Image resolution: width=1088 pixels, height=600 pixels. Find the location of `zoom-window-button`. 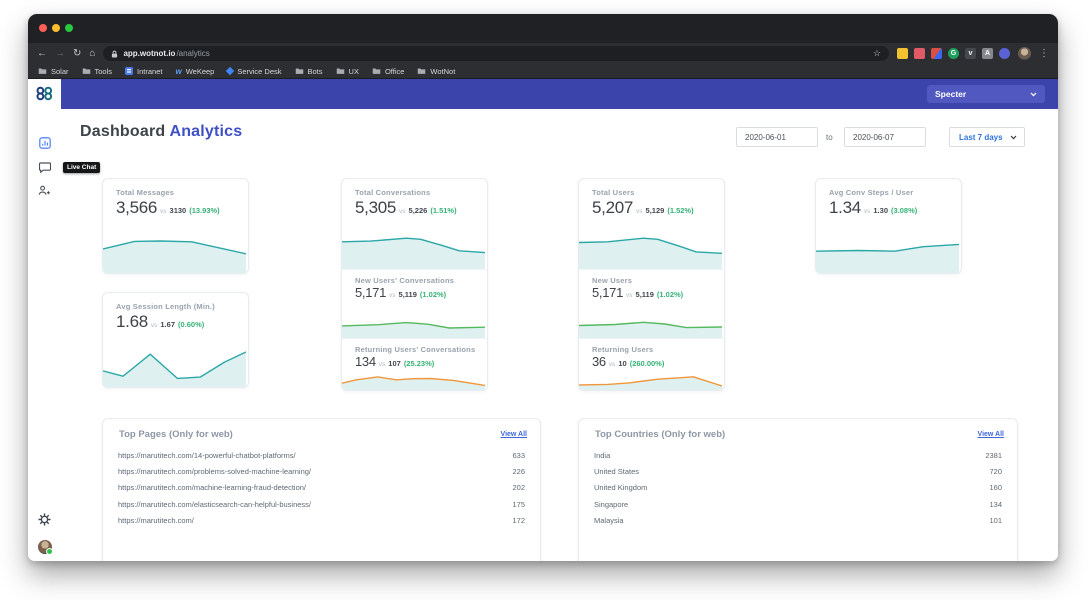

zoom-window-button is located at coordinates (69, 28).